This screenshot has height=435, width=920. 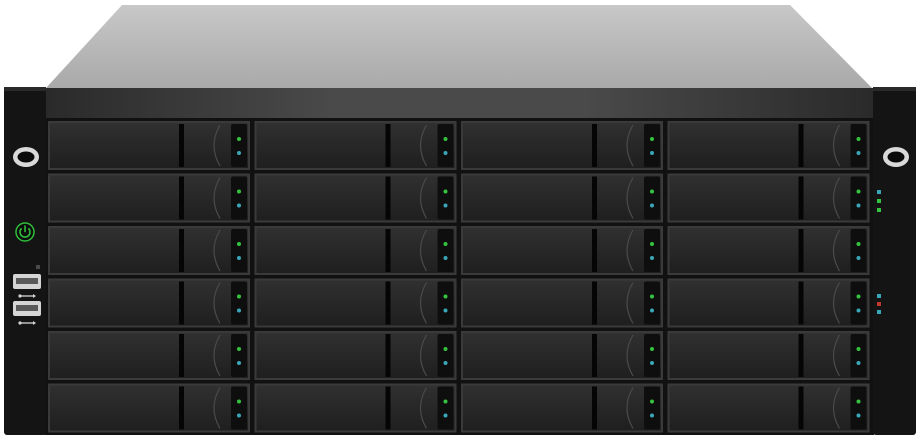 What do you see at coordinates (38, 267) in the screenshot?
I see `indicator-dot` at bounding box center [38, 267].